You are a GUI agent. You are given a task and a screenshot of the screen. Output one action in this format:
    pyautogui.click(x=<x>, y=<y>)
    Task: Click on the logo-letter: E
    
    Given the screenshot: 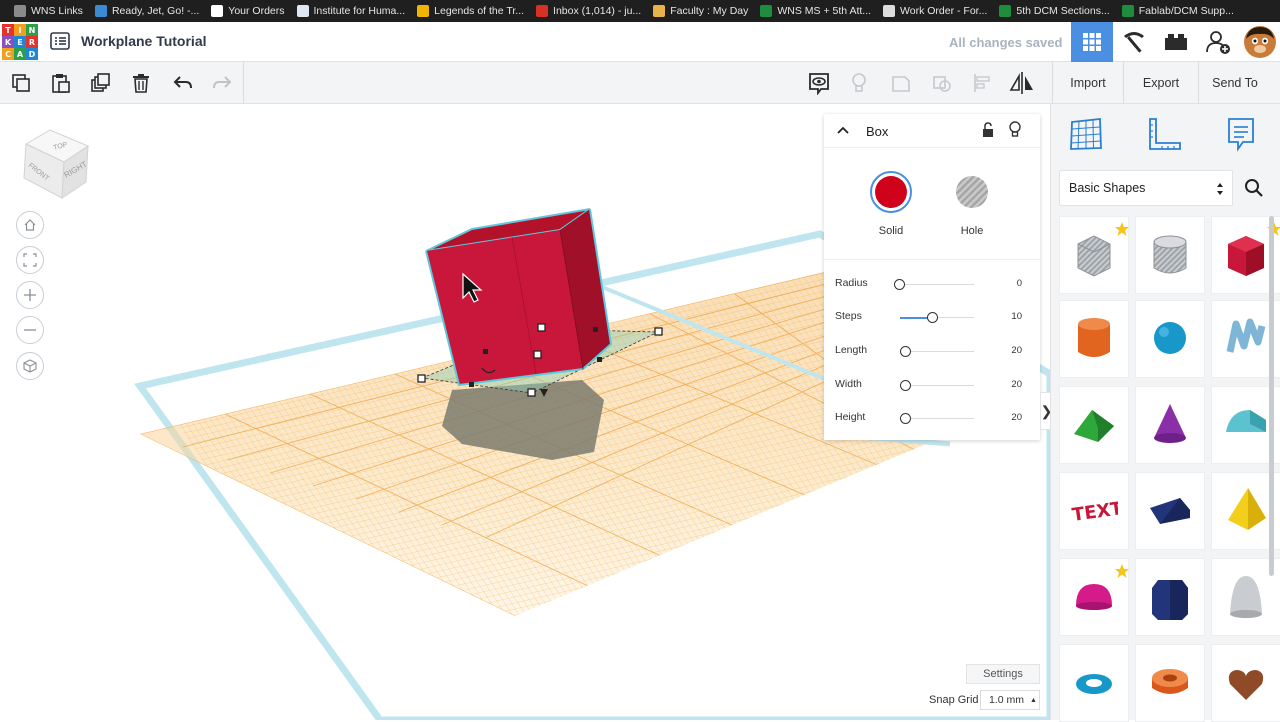 What is the action you would take?
    pyautogui.click(x=20, y=42)
    